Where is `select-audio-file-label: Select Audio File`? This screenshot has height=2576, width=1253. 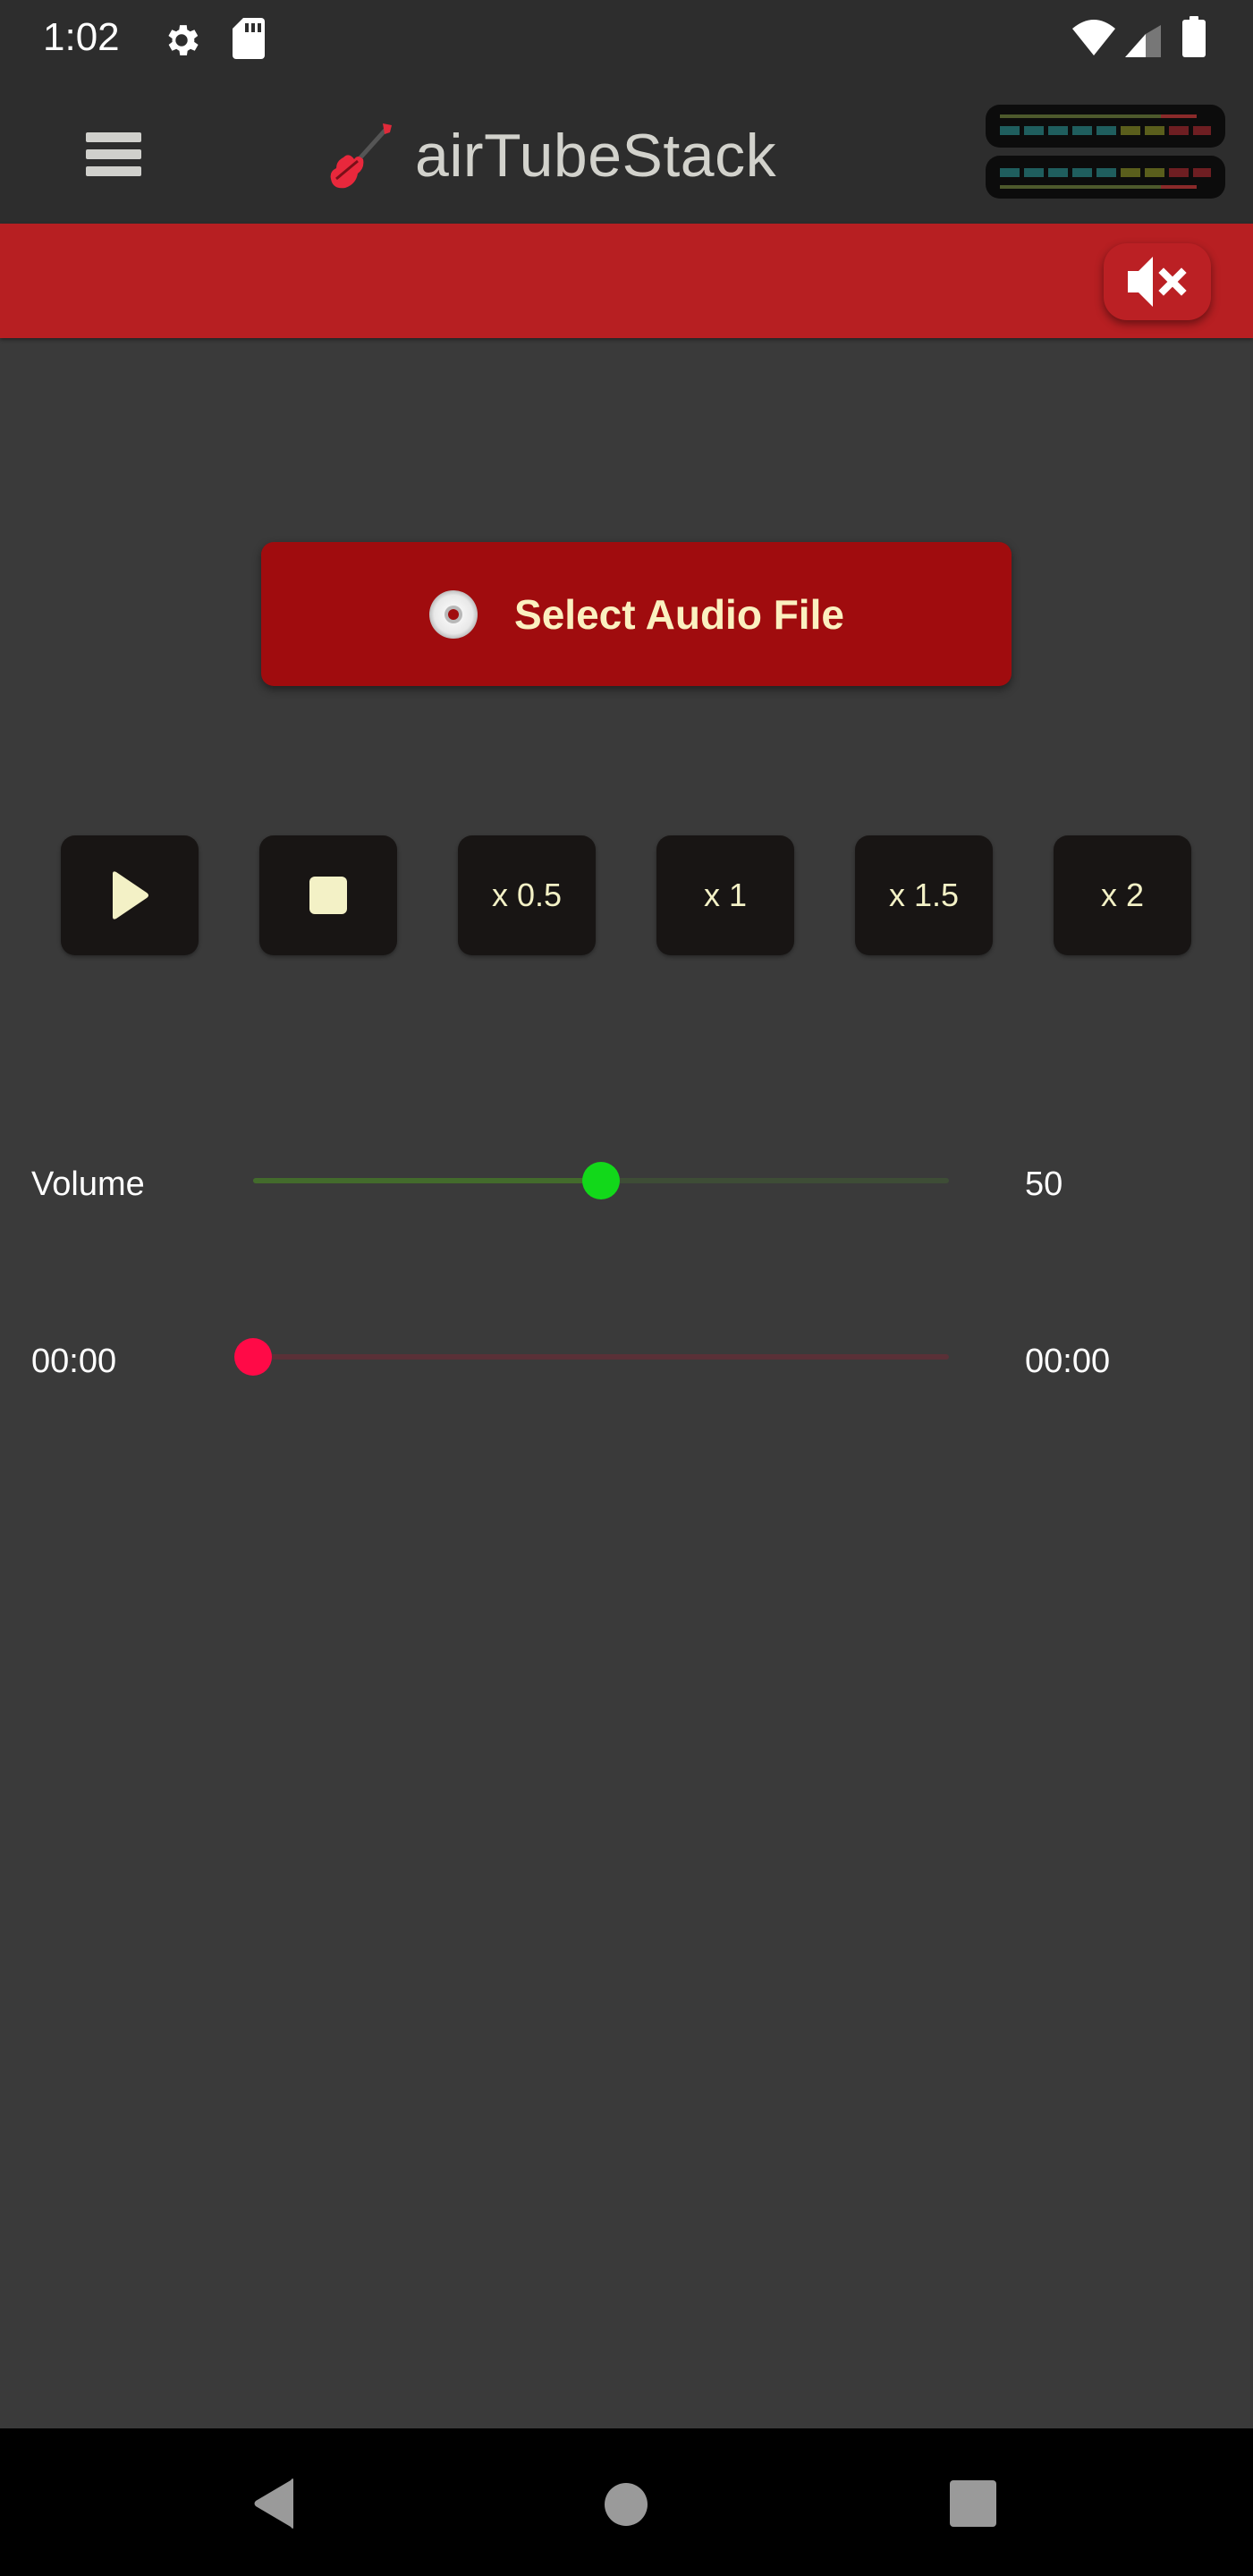
select-audio-file-label: Select Audio File is located at coordinates (679, 614).